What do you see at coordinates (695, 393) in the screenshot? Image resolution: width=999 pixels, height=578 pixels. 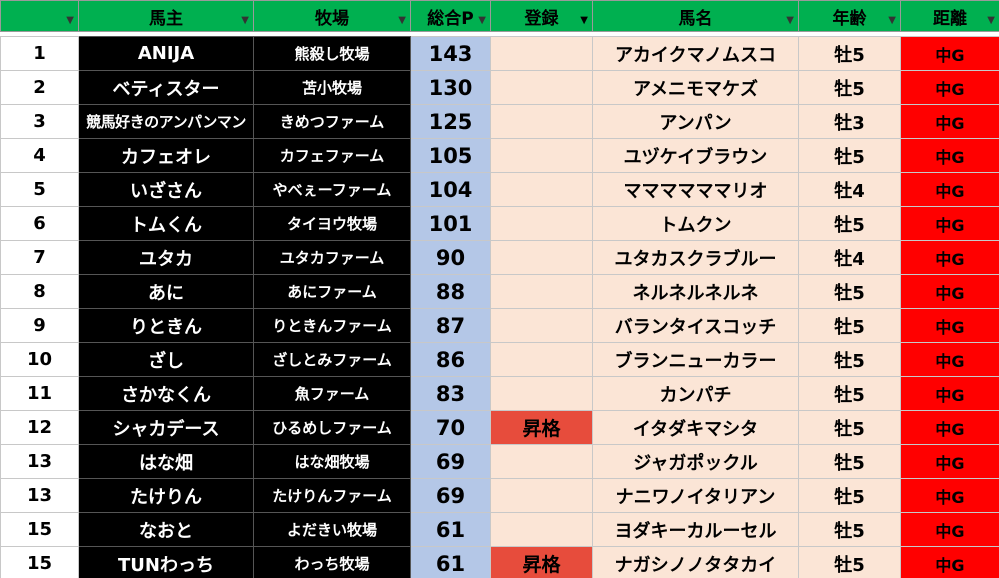 I see `horse-name-cell: カンパチ` at bounding box center [695, 393].